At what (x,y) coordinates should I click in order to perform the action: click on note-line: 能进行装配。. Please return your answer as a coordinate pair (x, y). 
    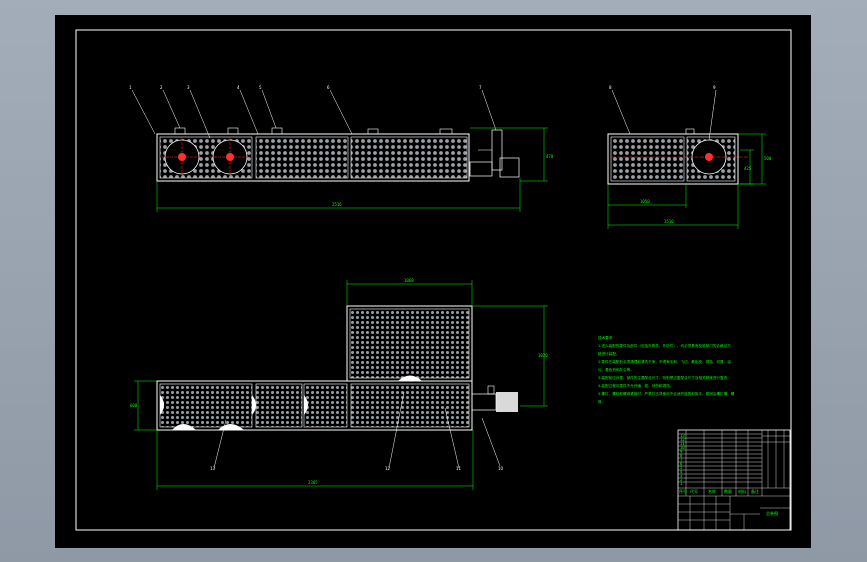
    Looking at the image, I should click on (609, 353).